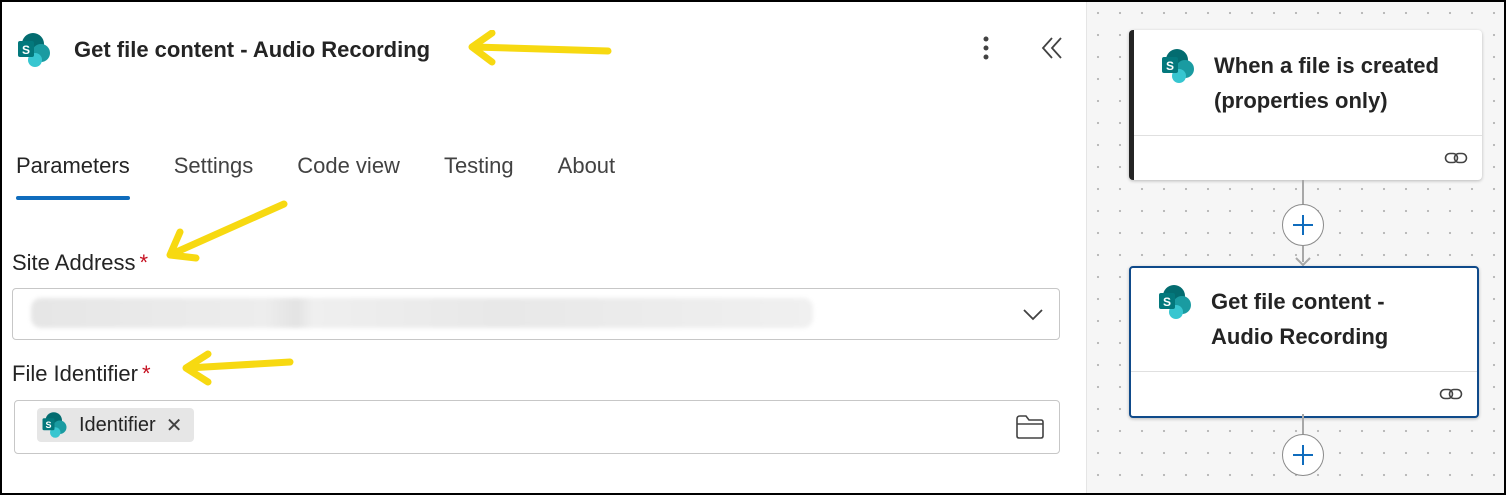 This screenshot has width=1506, height=495. Describe the element at coordinates (1326, 65) in the screenshot. I see `trigger-card-title-line1: When a file is created` at that location.